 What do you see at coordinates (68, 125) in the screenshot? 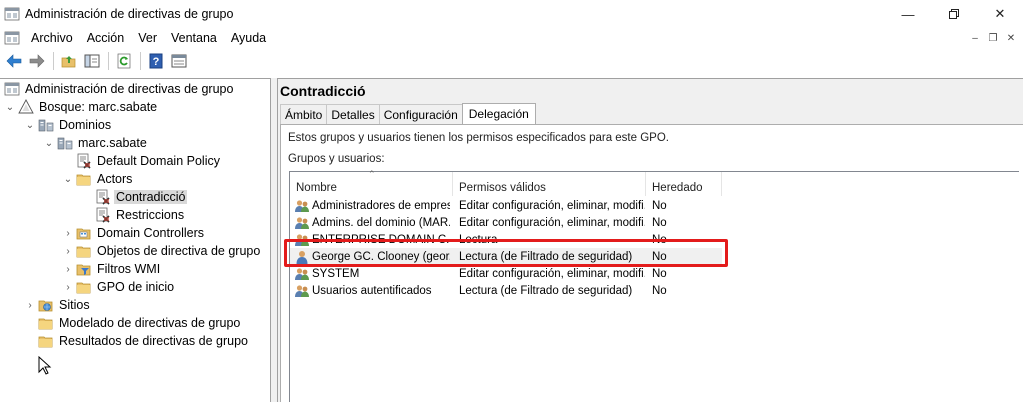
I see `tree-item-domains: ⌄ Dominios` at bounding box center [68, 125].